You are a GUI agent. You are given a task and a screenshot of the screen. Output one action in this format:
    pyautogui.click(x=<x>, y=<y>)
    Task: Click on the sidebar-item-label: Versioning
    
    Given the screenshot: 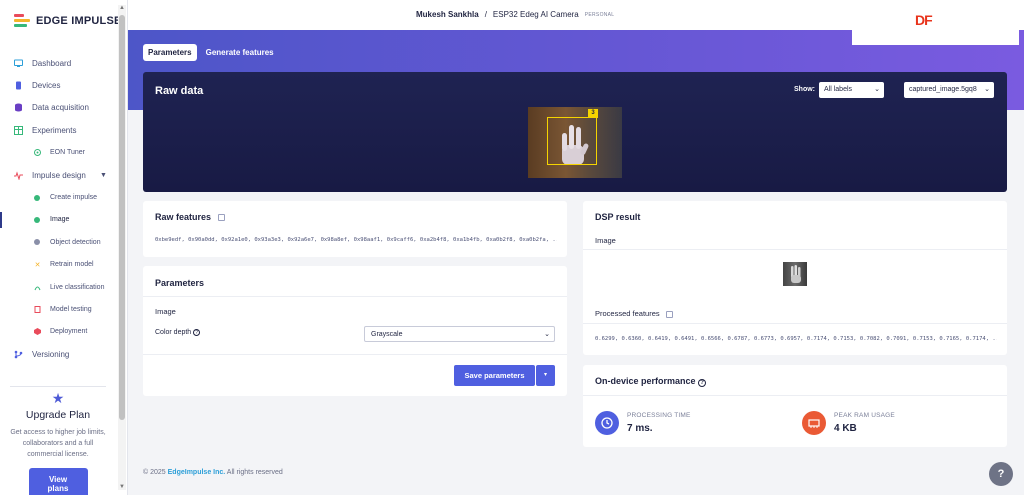 What is the action you would take?
    pyautogui.click(x=51, y=354)
    